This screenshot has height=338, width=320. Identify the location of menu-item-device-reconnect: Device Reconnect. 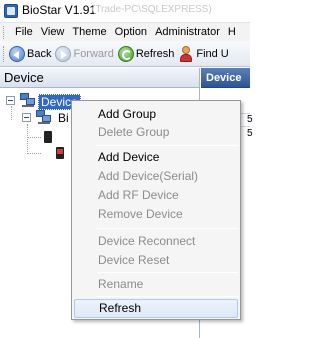
(156, 241).